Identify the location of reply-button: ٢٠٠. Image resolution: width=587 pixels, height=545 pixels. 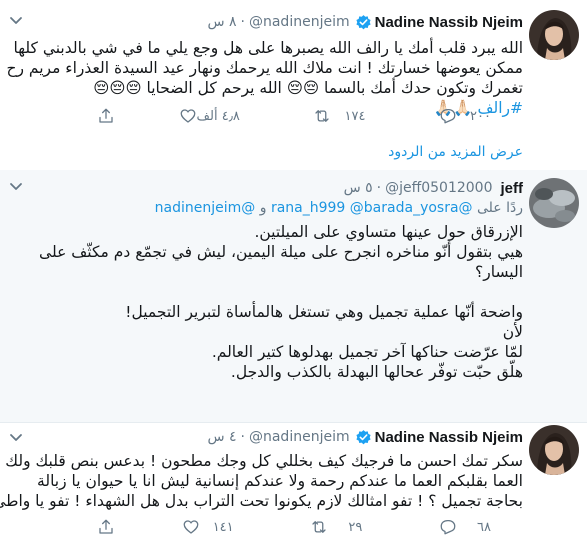
(470, 116).